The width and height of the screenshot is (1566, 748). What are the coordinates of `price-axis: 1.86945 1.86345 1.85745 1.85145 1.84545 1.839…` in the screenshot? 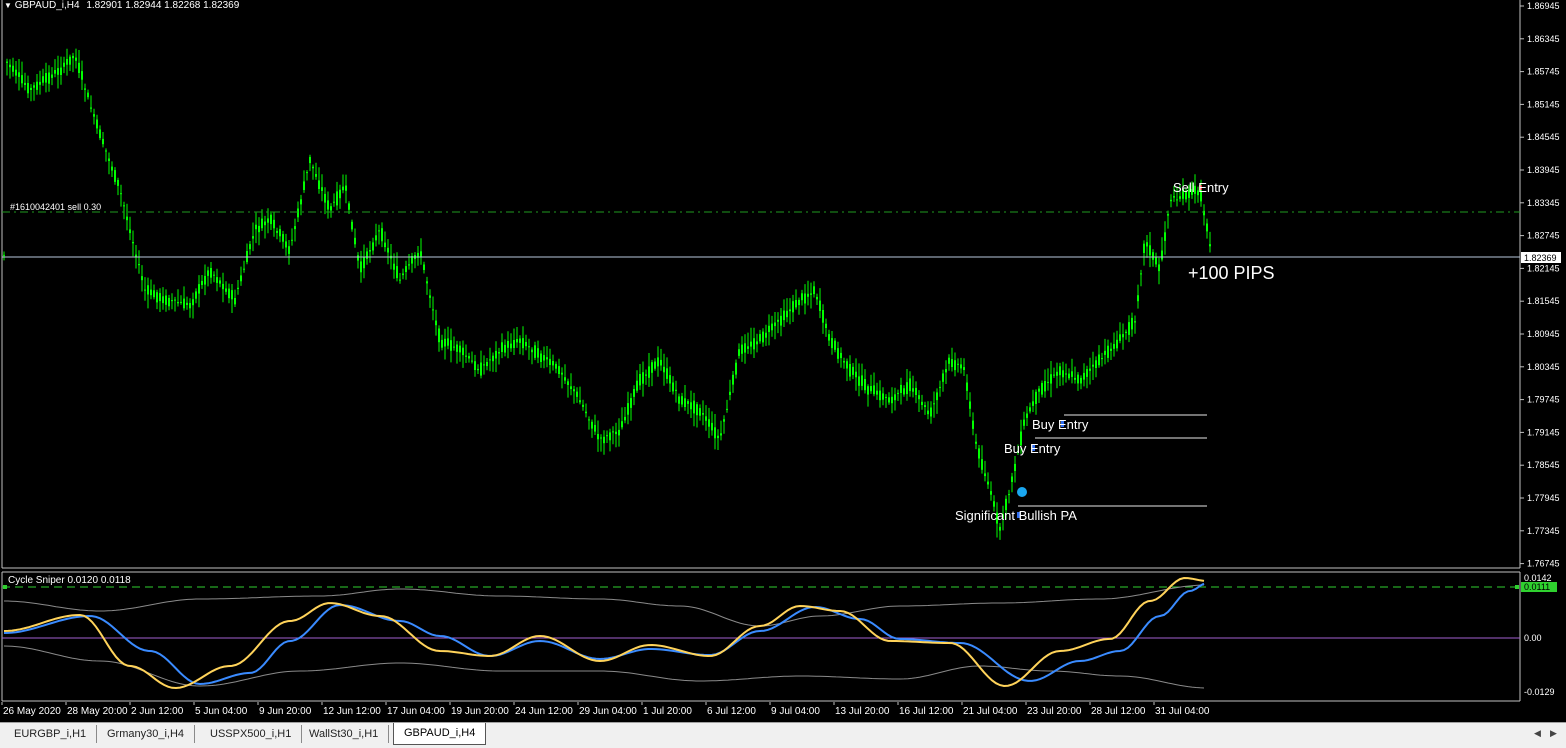 It's located at (1540, 285).